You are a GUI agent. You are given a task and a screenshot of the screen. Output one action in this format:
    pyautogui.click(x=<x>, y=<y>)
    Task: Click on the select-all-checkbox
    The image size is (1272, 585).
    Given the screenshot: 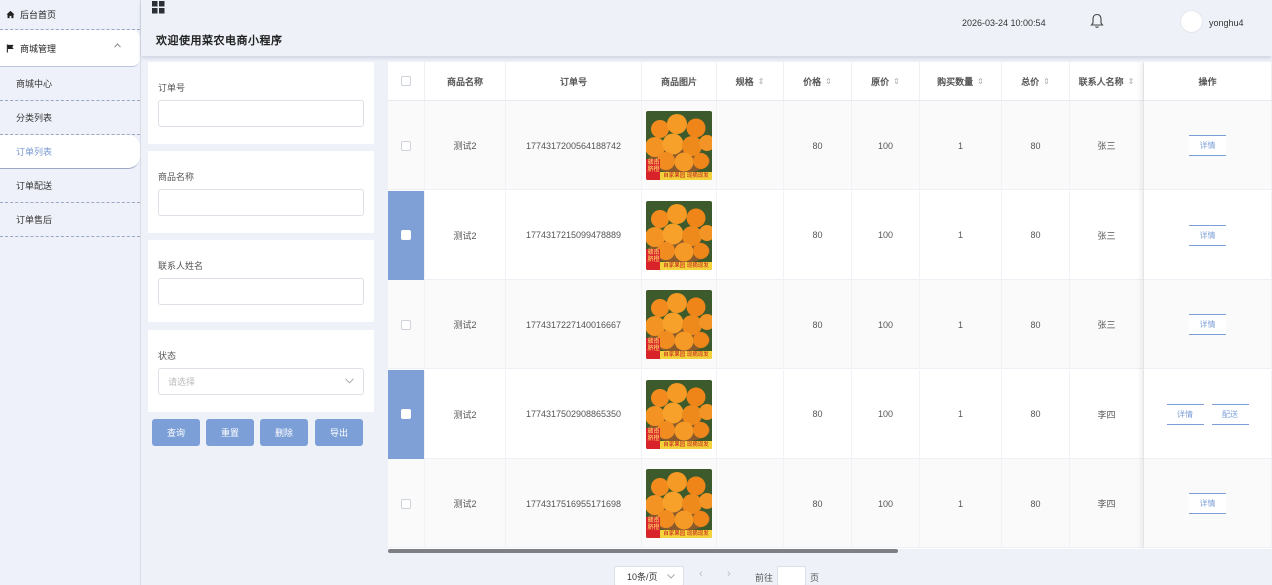 What is the action you would take?
    pyautogui.click(x=406, y=81)
    